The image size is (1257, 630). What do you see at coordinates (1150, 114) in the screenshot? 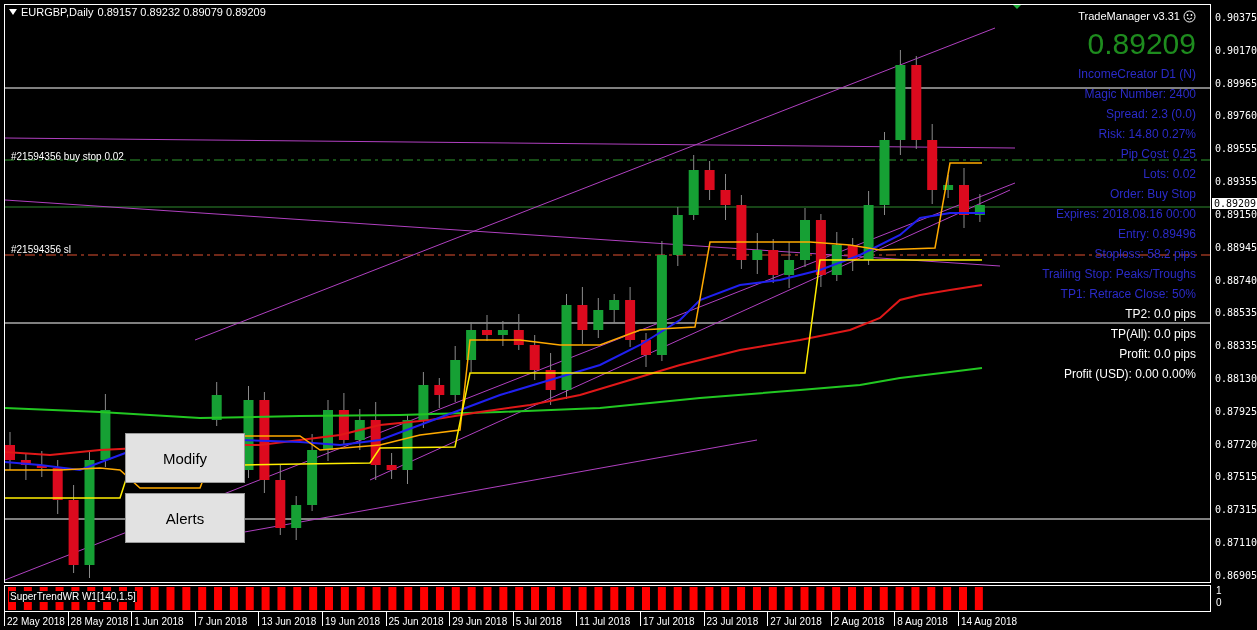
I see `info-line: Spread: 2.3 (0.0)` at bounding box center [1150, 114].